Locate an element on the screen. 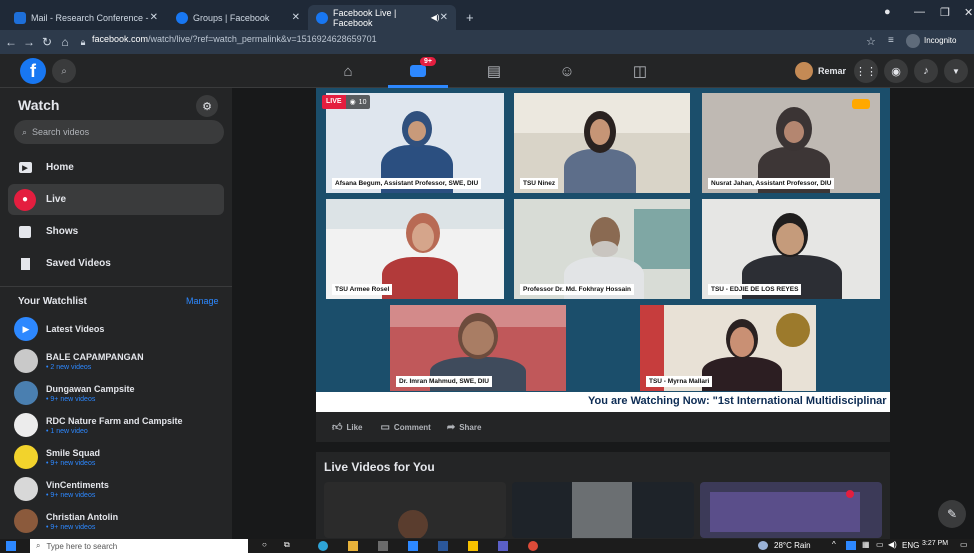 Image resolution: width=974 pixels, height=553 pixels. thumbnail-image is located at coordinates (785, 512).